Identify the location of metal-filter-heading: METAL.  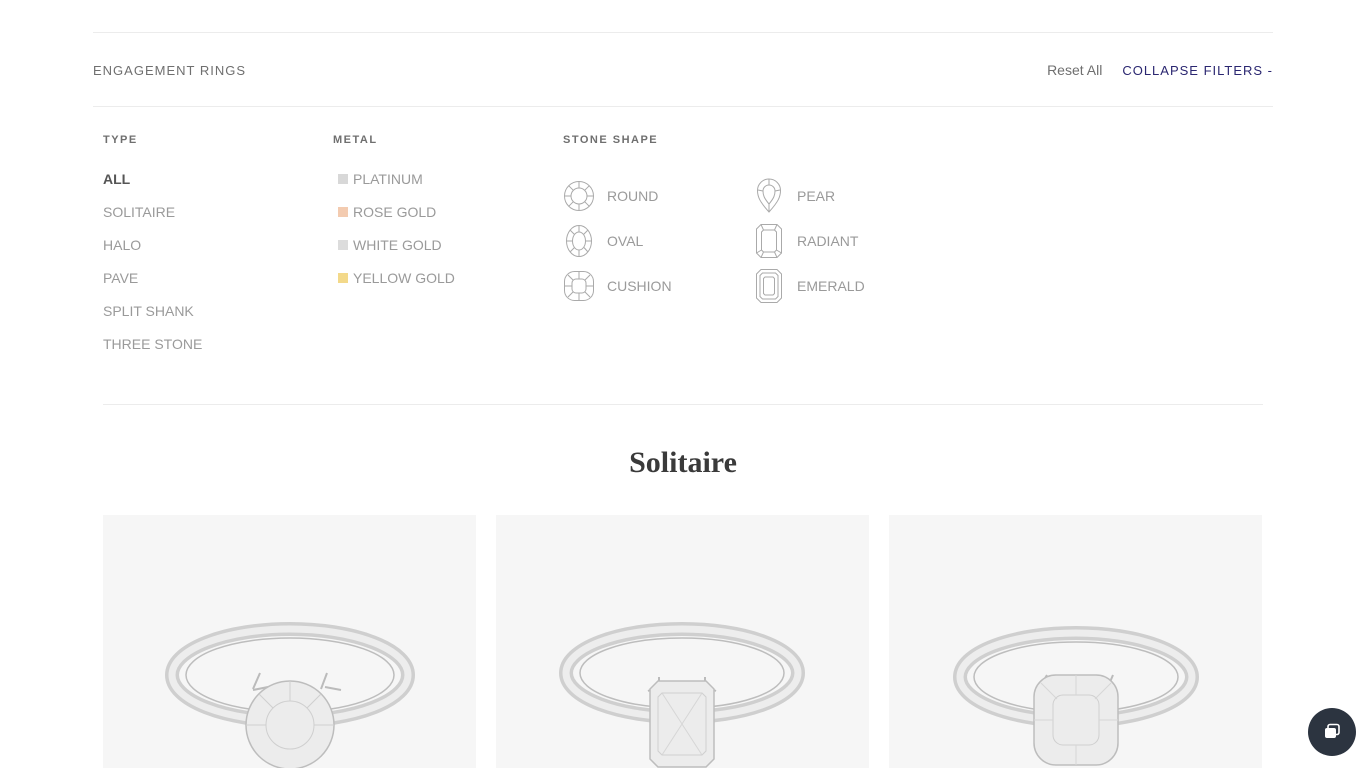
(355, 140).